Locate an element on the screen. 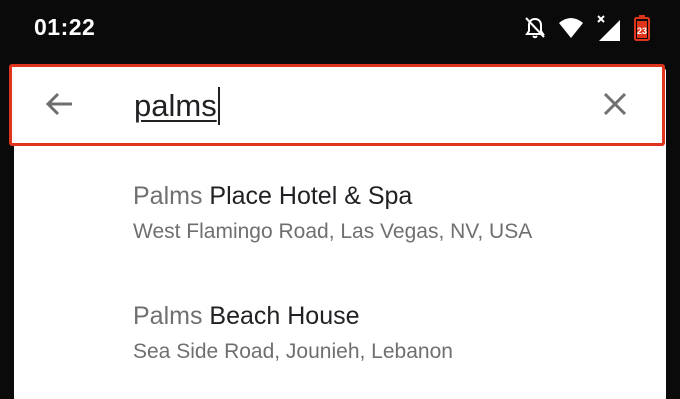  battery-low-icon: 23 is located at coordinates (642, 28).